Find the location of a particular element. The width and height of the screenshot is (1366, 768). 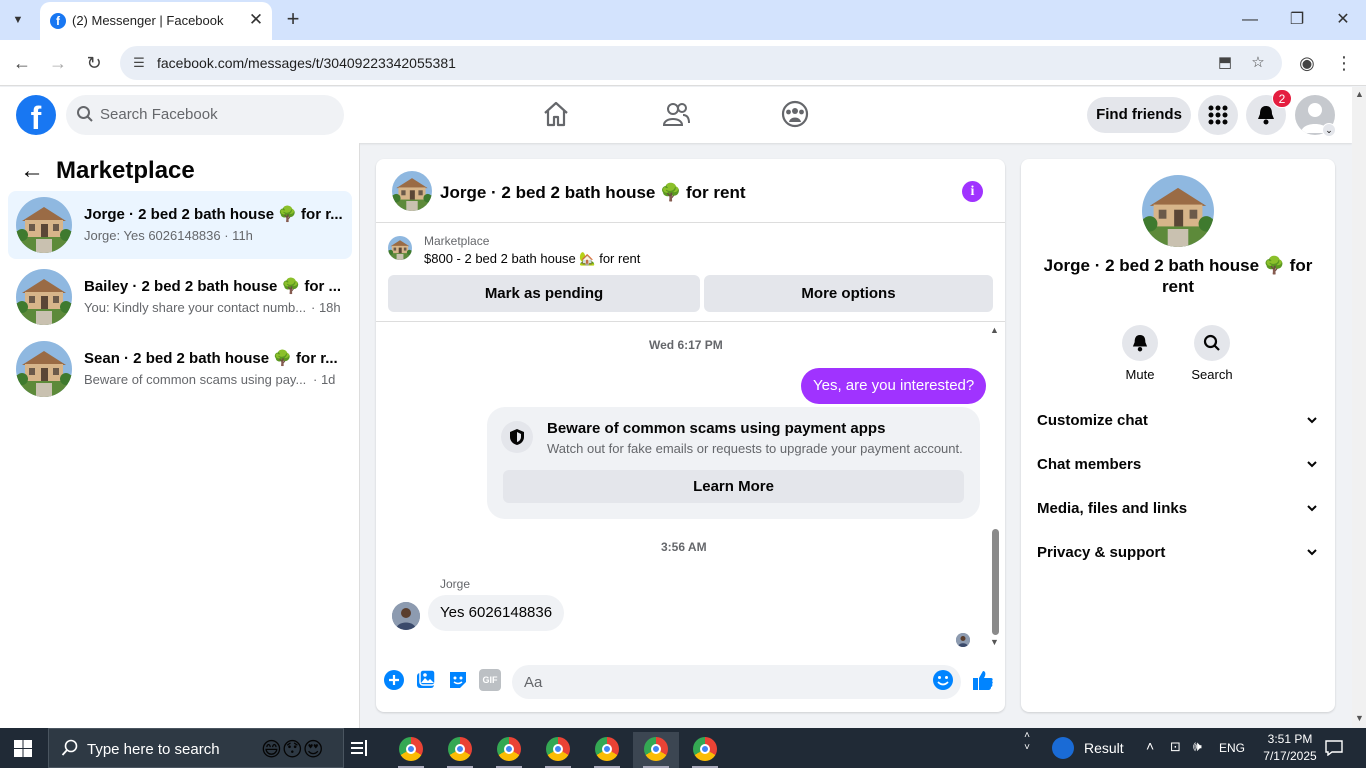

mark-as-pending-button: Mark as pending is located at coordinates (544, 293).